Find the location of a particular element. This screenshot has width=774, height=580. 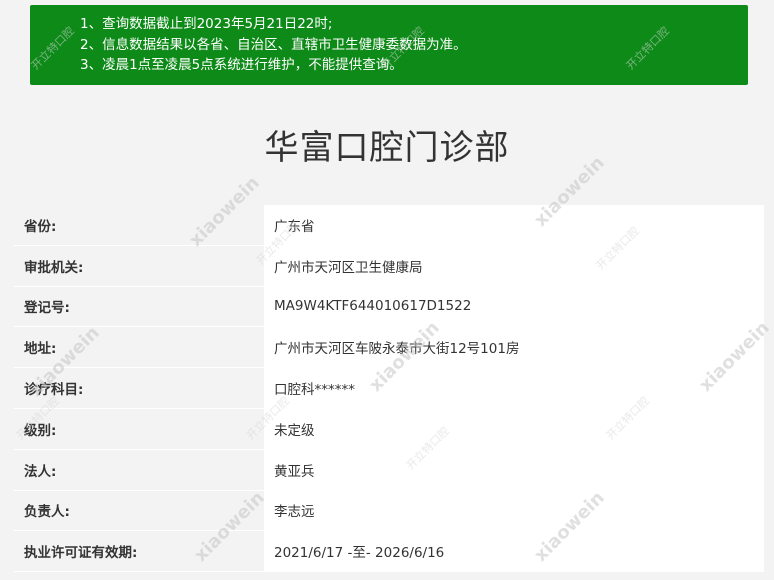

table-row: 省份: 广东省 is located at coordinates (389, 225).